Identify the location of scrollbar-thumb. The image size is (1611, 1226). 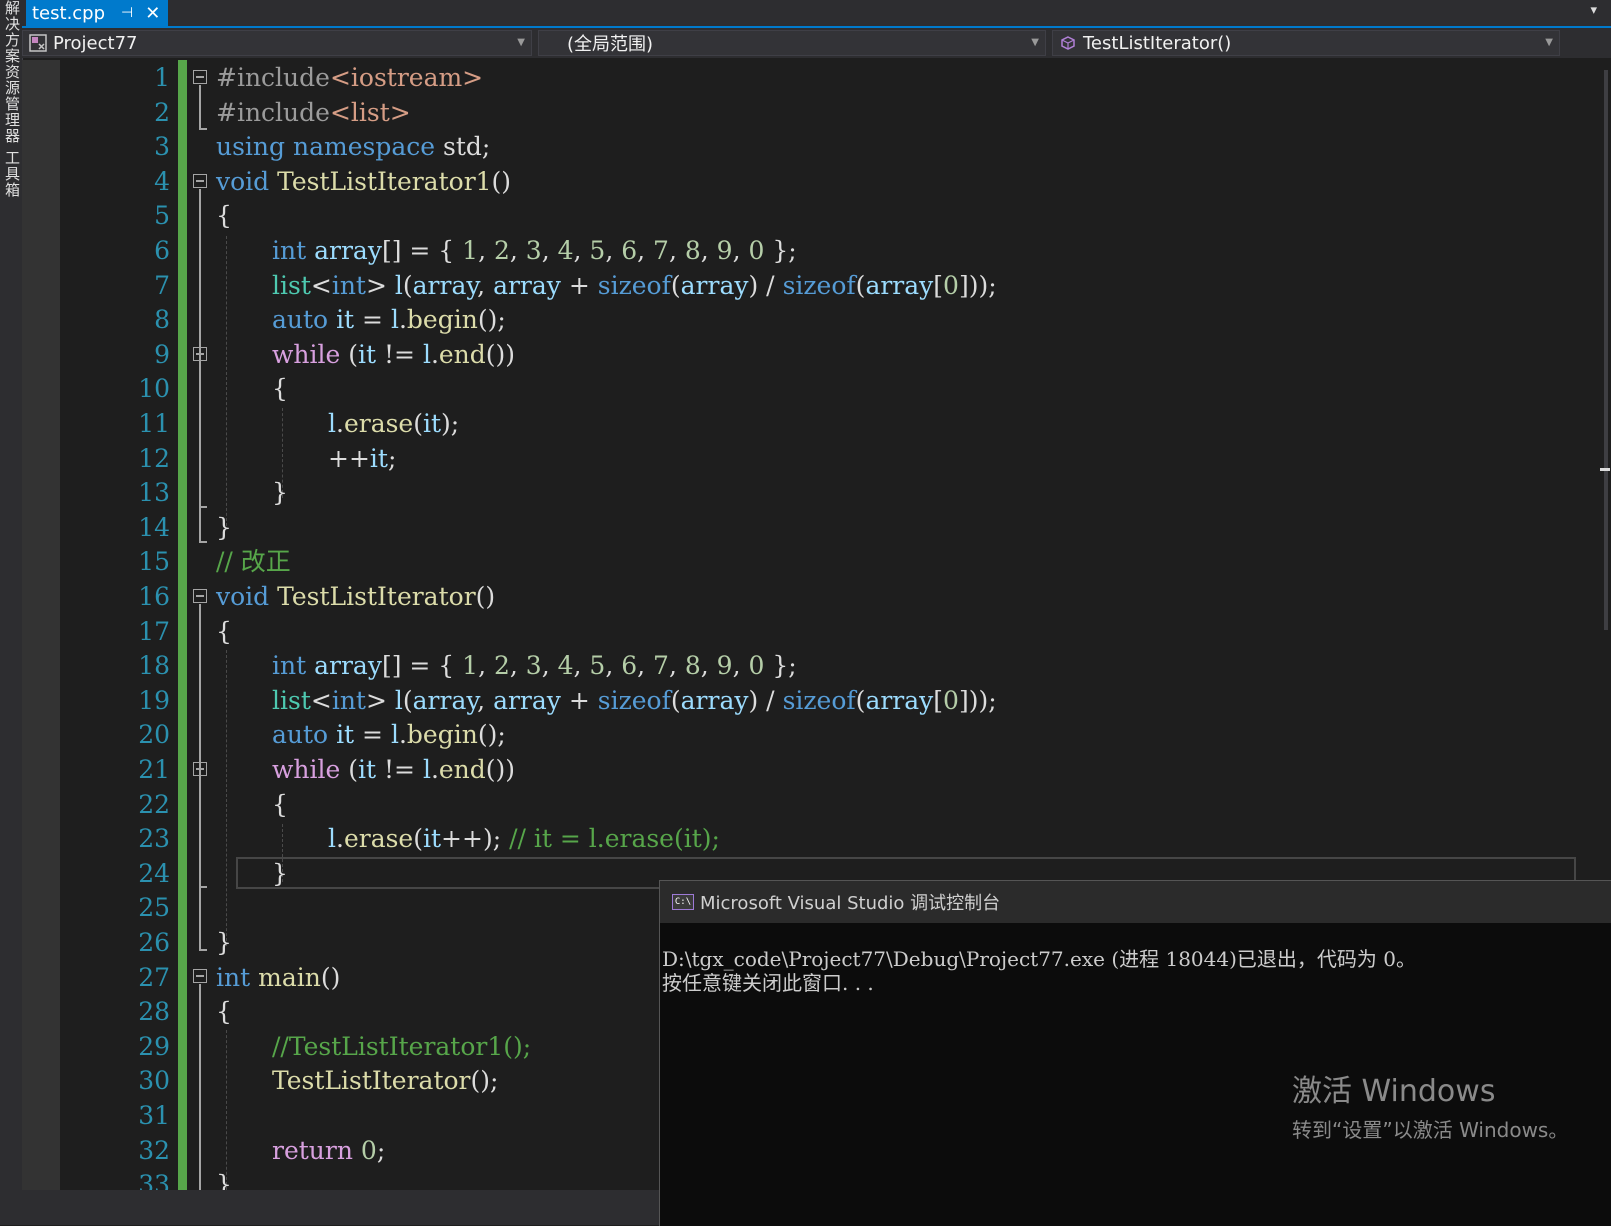
(1606, 350).